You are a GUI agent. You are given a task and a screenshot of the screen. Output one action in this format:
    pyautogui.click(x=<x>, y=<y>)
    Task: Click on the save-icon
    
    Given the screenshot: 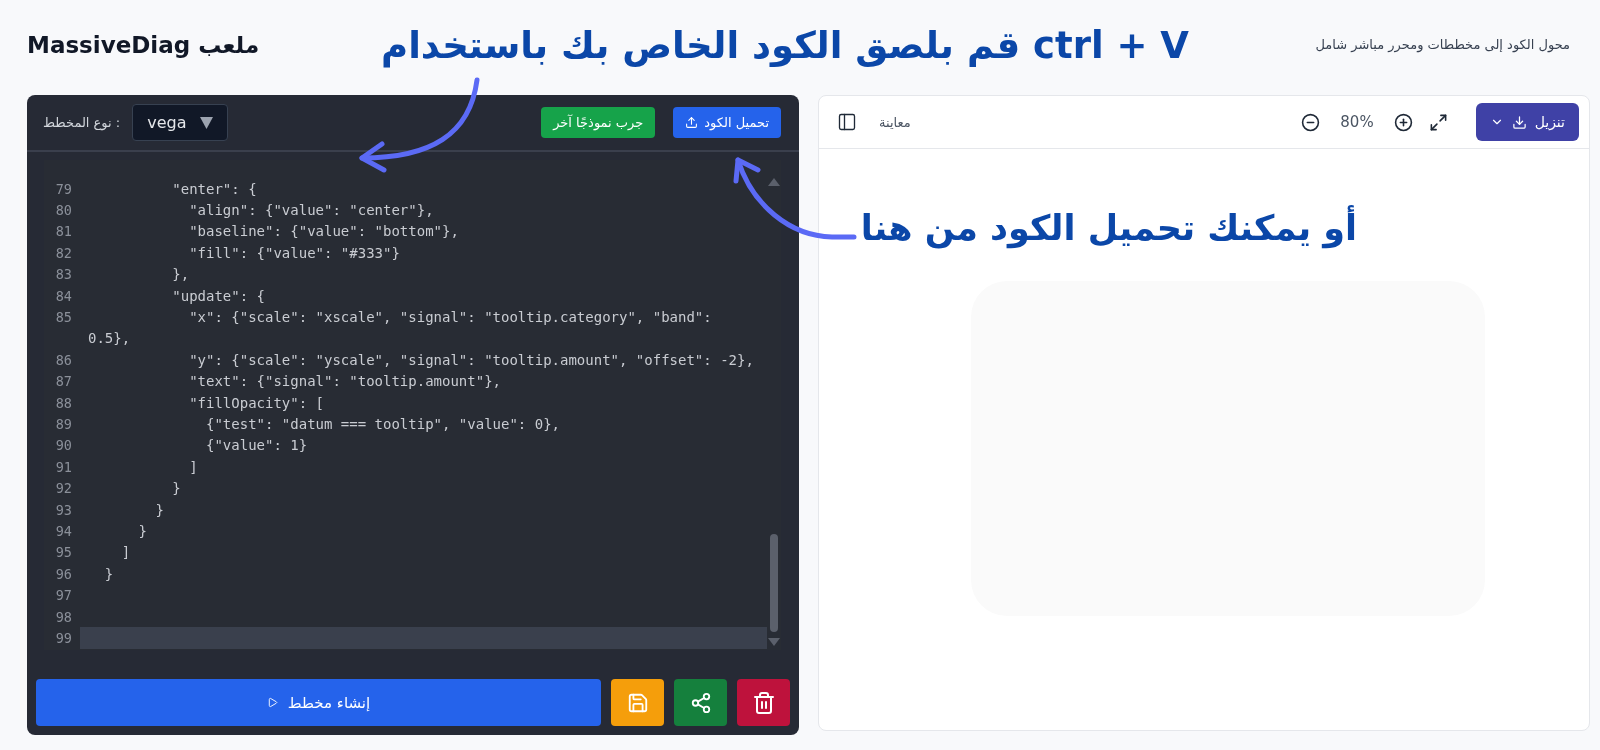 What is the action you would take?
    pyautogui.click(x=637, y=702)
    